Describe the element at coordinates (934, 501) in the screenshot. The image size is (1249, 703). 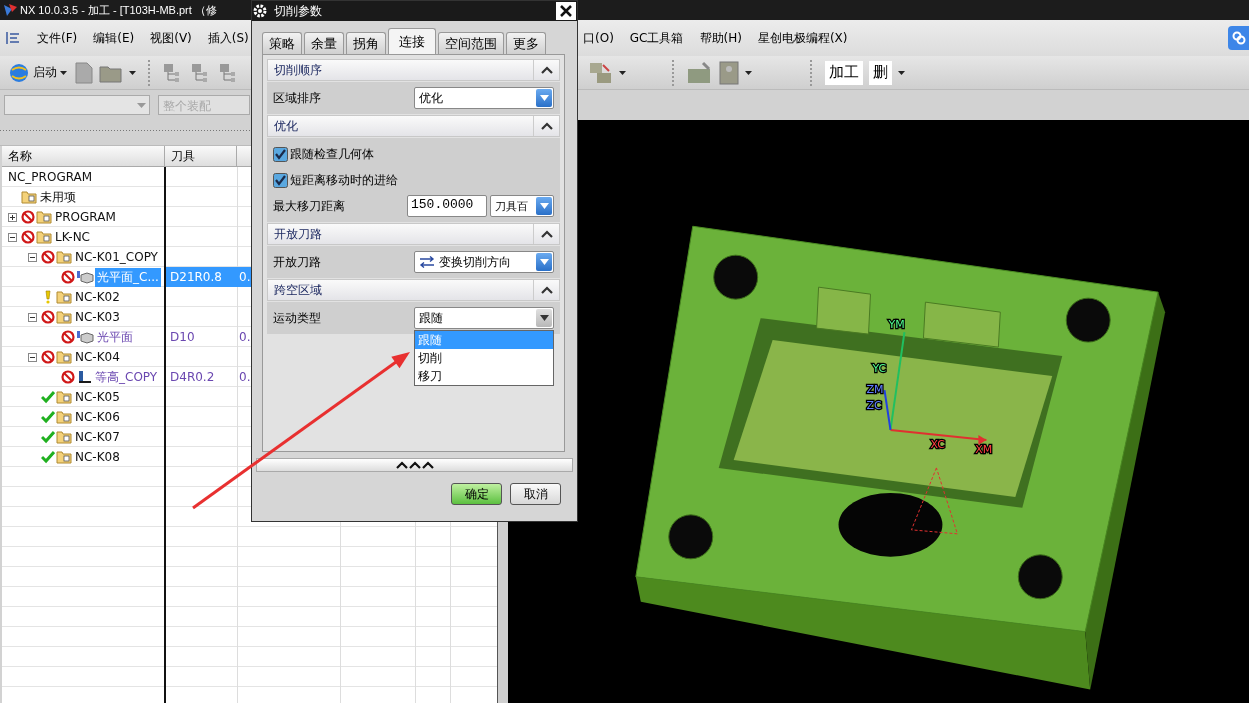
I see `tool-path-drawing` at that location.